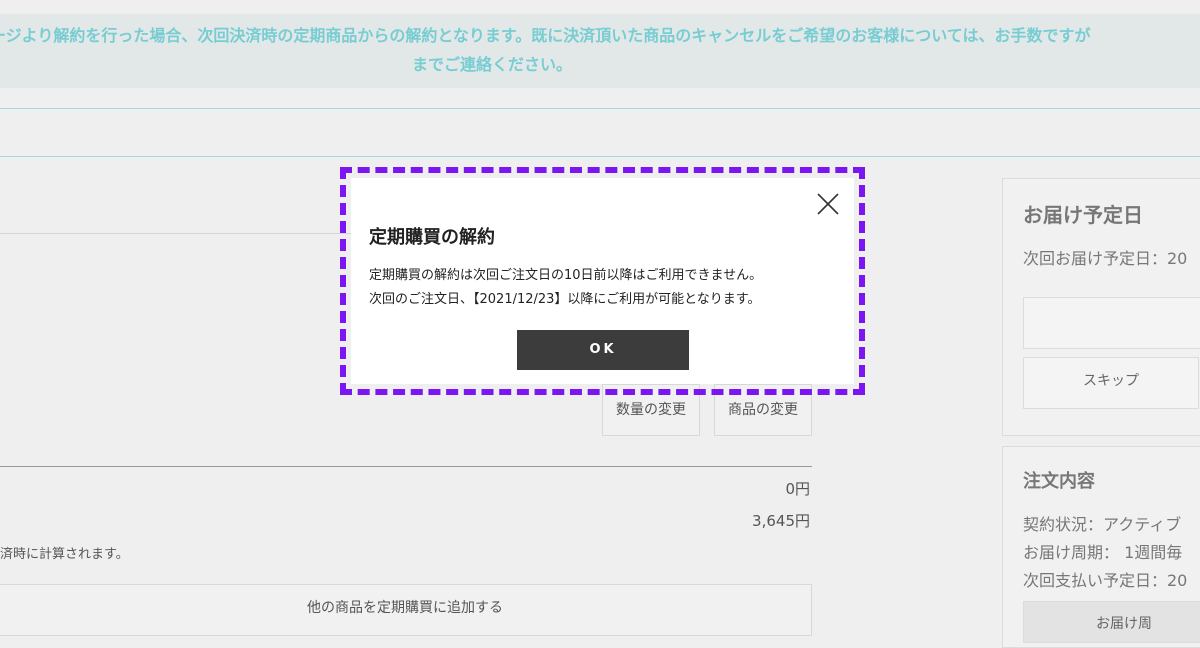  What do you see at coordinates (1117, 323) in the screenshot?
I see `change-date-label: 変` at bounding box center [1117, 323].